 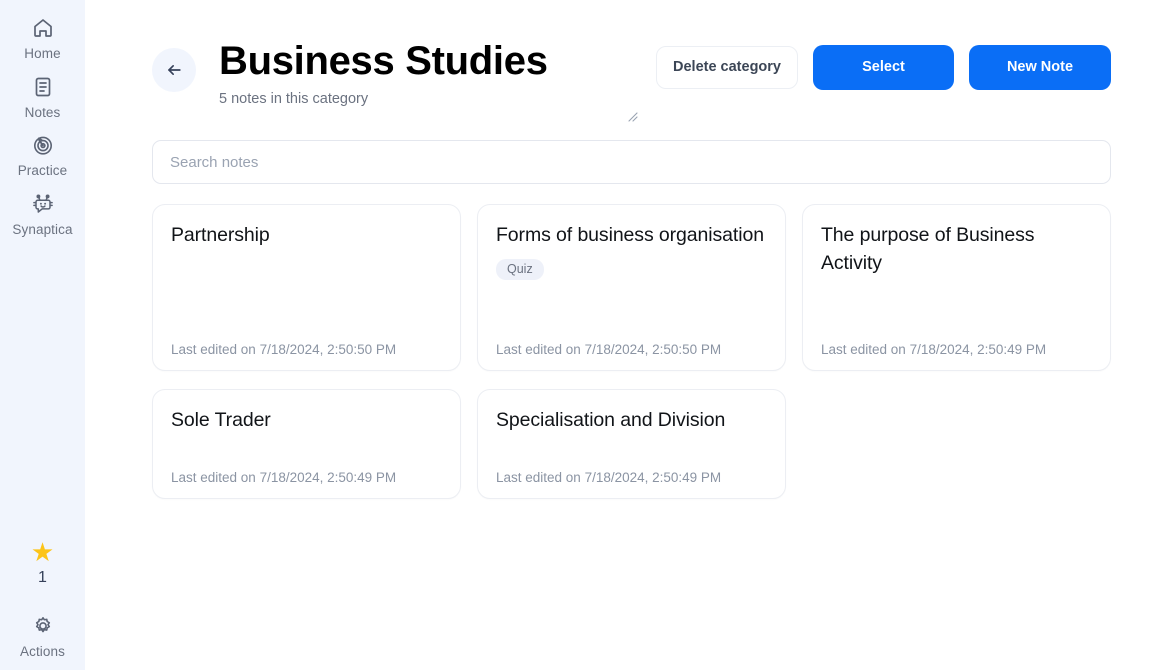 I want to click on search-input, so click(x=631, y=162).